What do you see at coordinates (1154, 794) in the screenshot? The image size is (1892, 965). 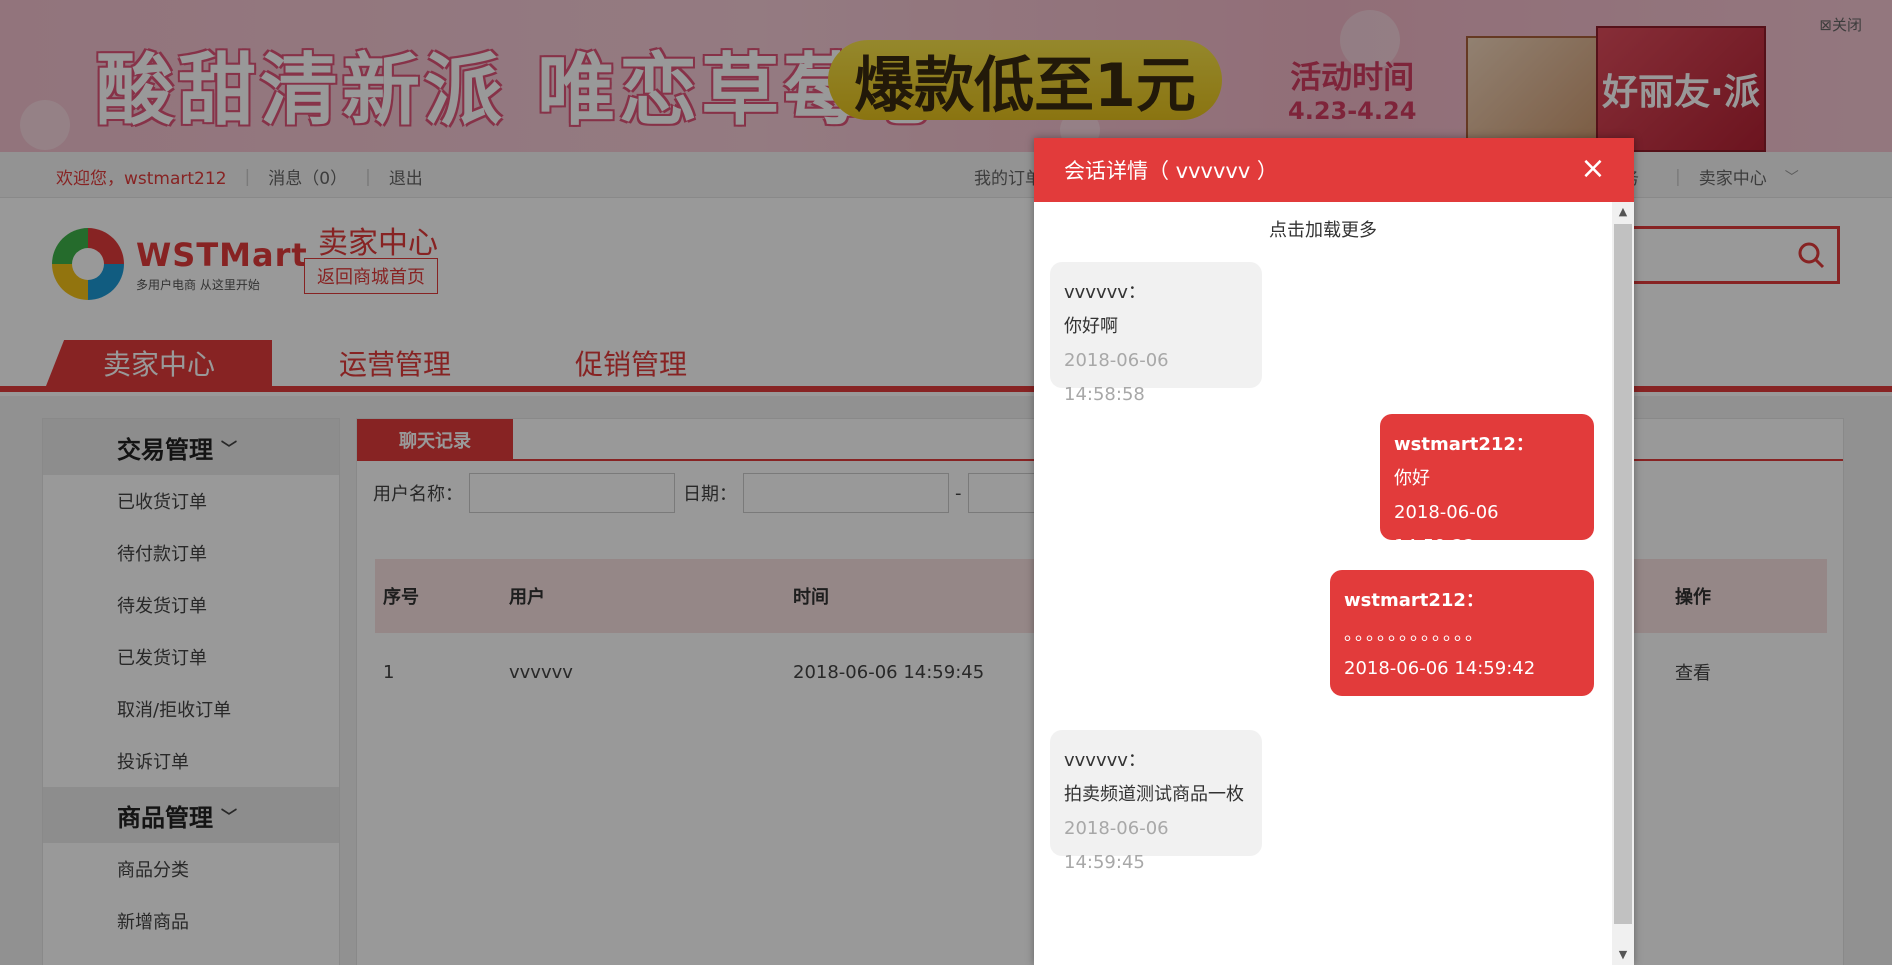 I see `message-text: 拍卖频道测试商品一枚` at bounding box center [1154, 794].